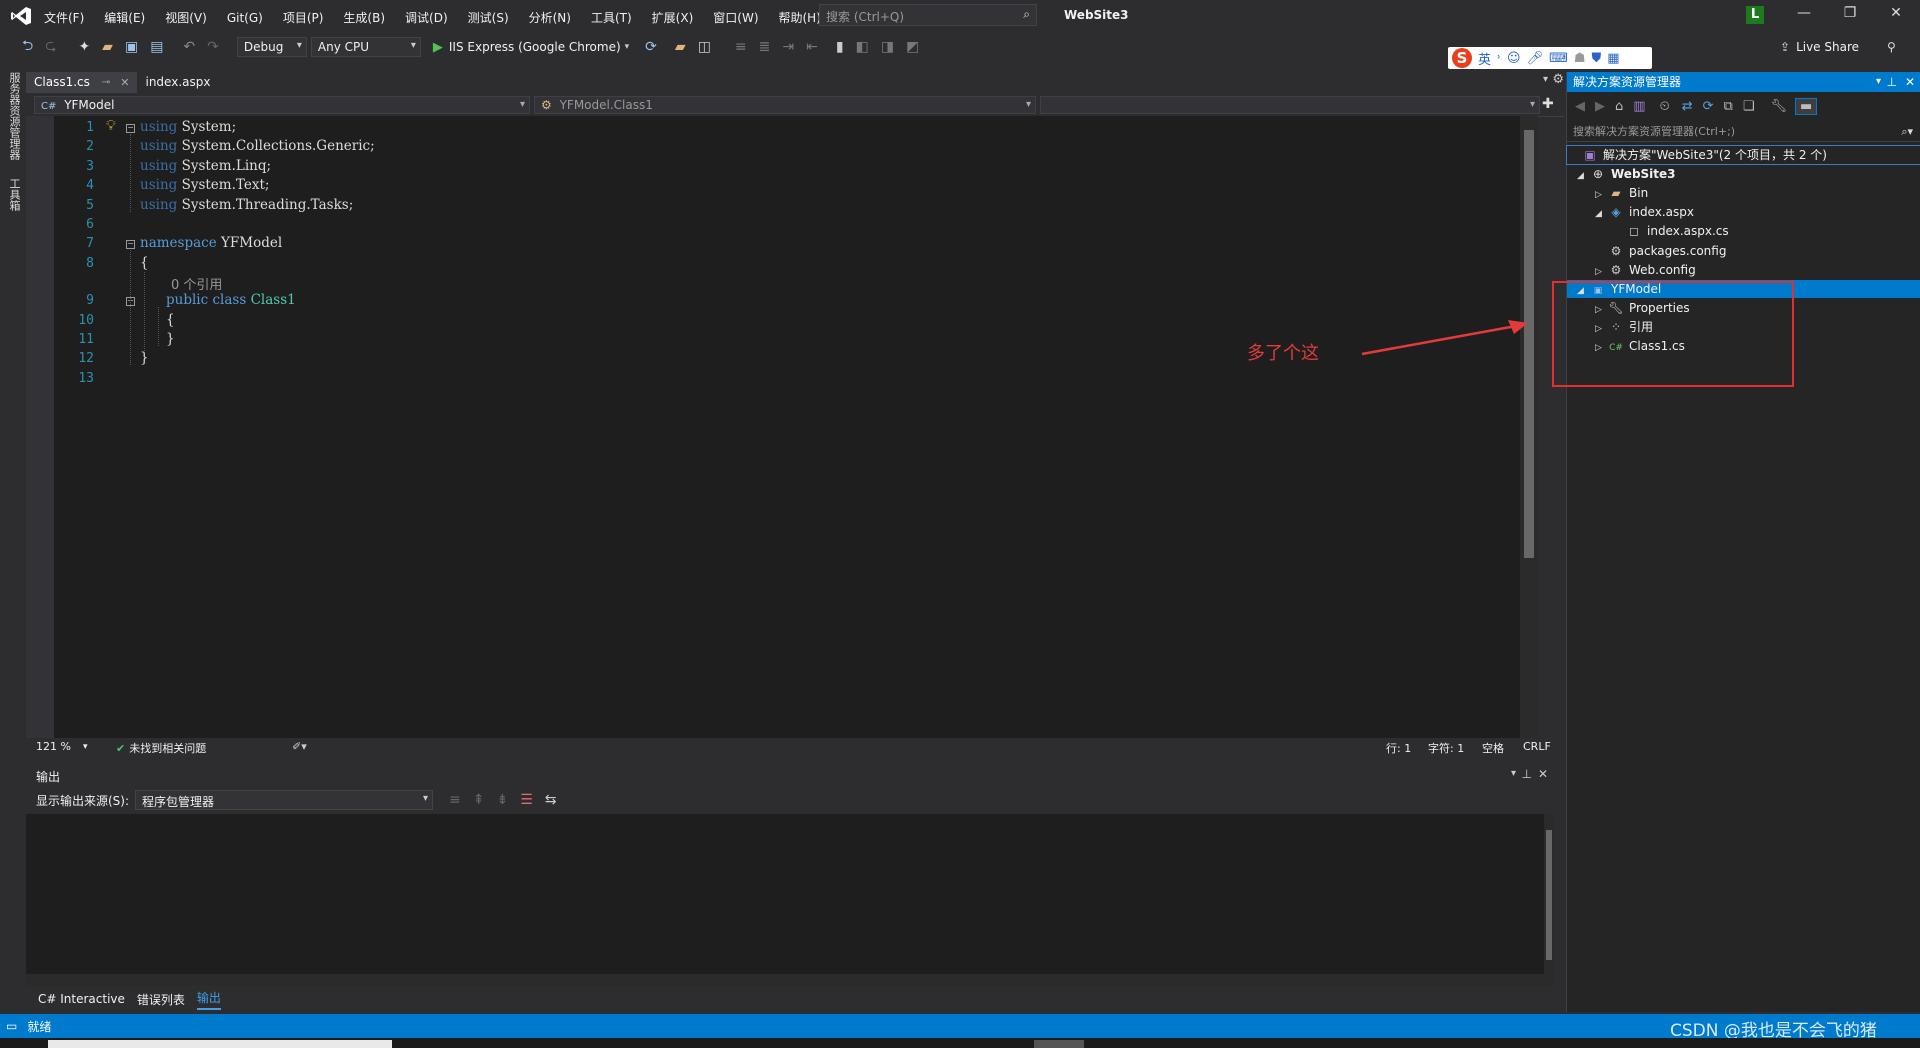 The width and height of the screenshot is (1920, 1048). Describe the element at coordinates (271, 47) in the screenshot. I see `config-combo: Debug` at that location.